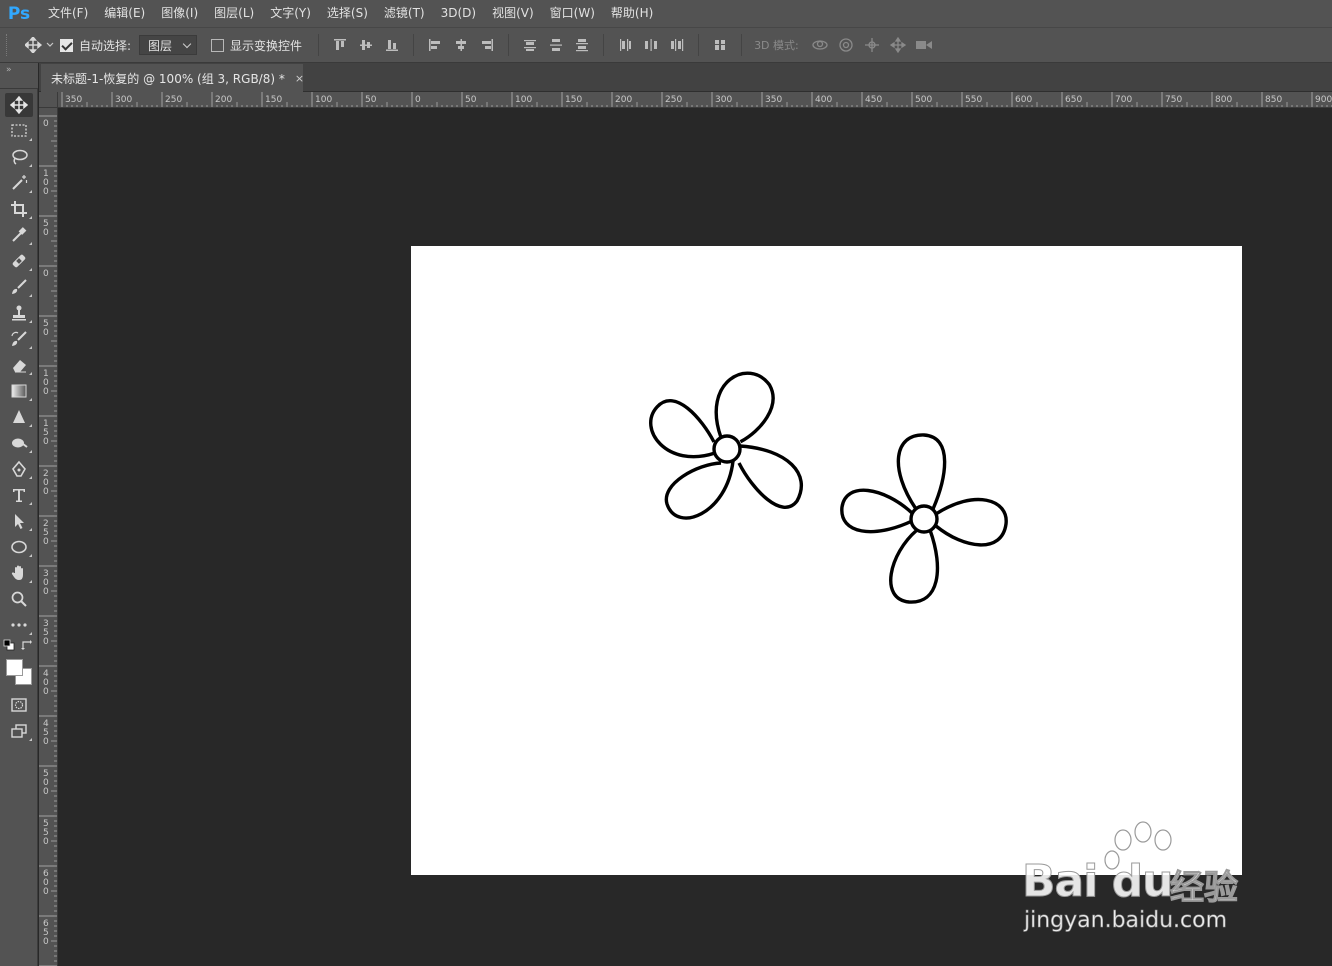  Describe the element at coordinates (19, 76) in the screenshot. I see `toolbar-header: »` at that location.